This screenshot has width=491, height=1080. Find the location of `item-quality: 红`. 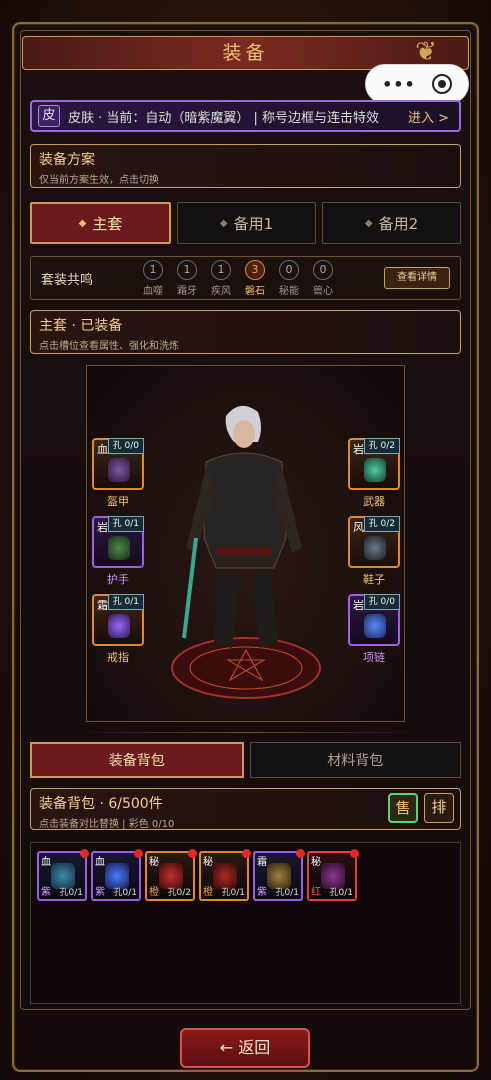

item-quality: 红 is located at coordinates (316, 892).